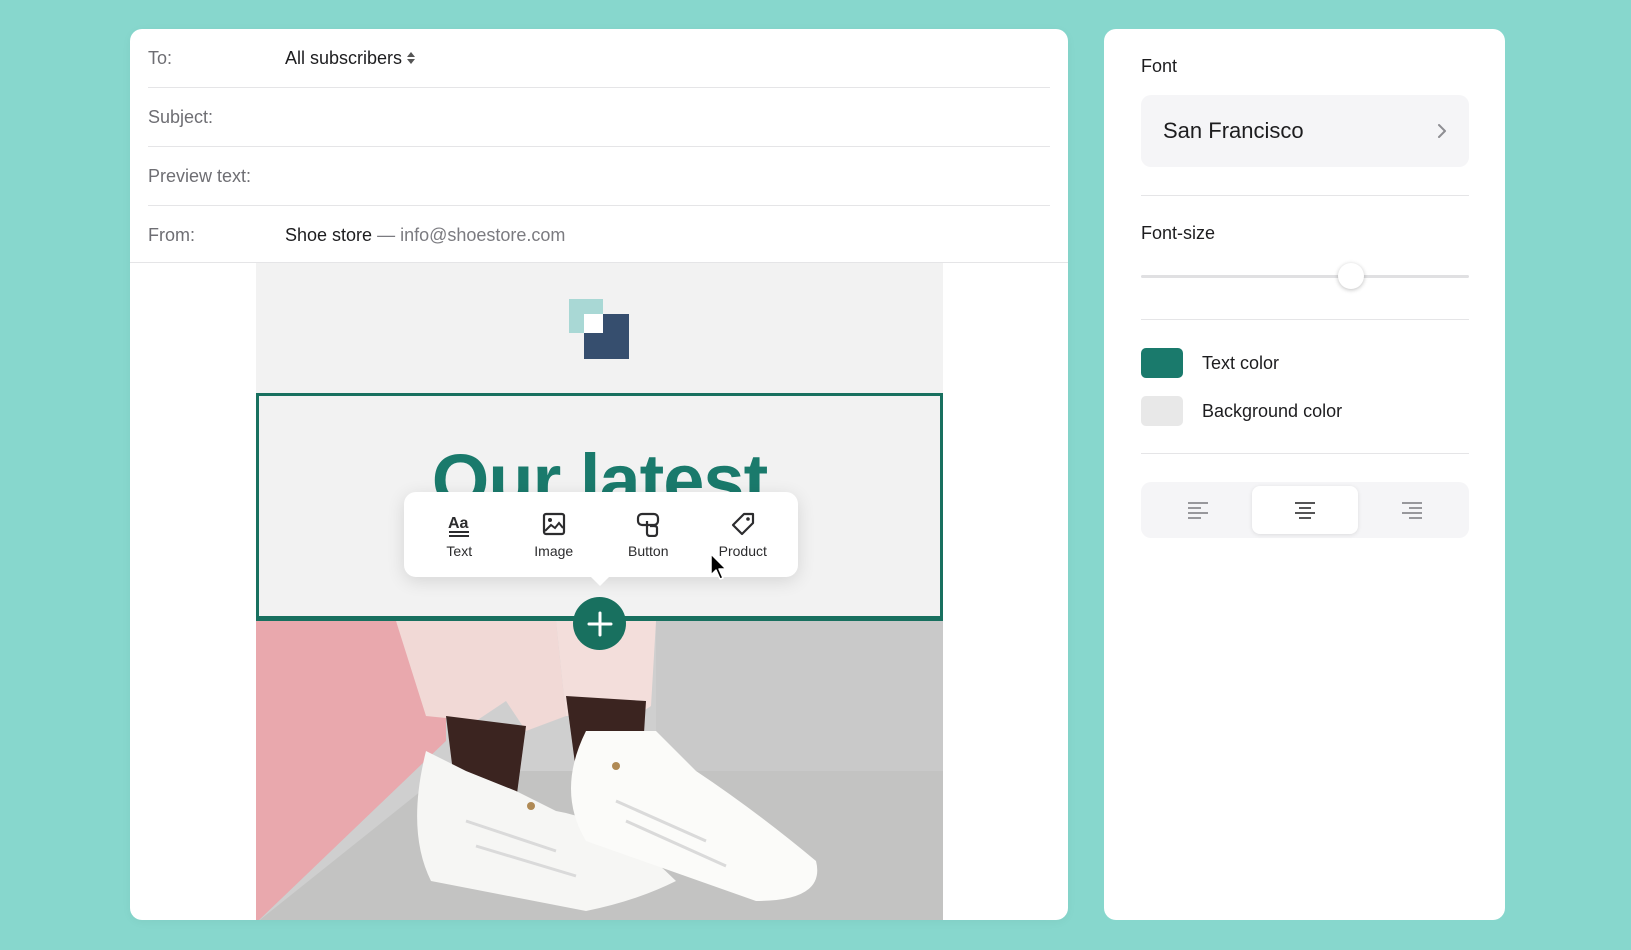  What do you see at coordinates (599, 235) in the screenshot?
I see `from-row: From: Shoe store — info@shoestore.com` at bounding box center [599, 235].